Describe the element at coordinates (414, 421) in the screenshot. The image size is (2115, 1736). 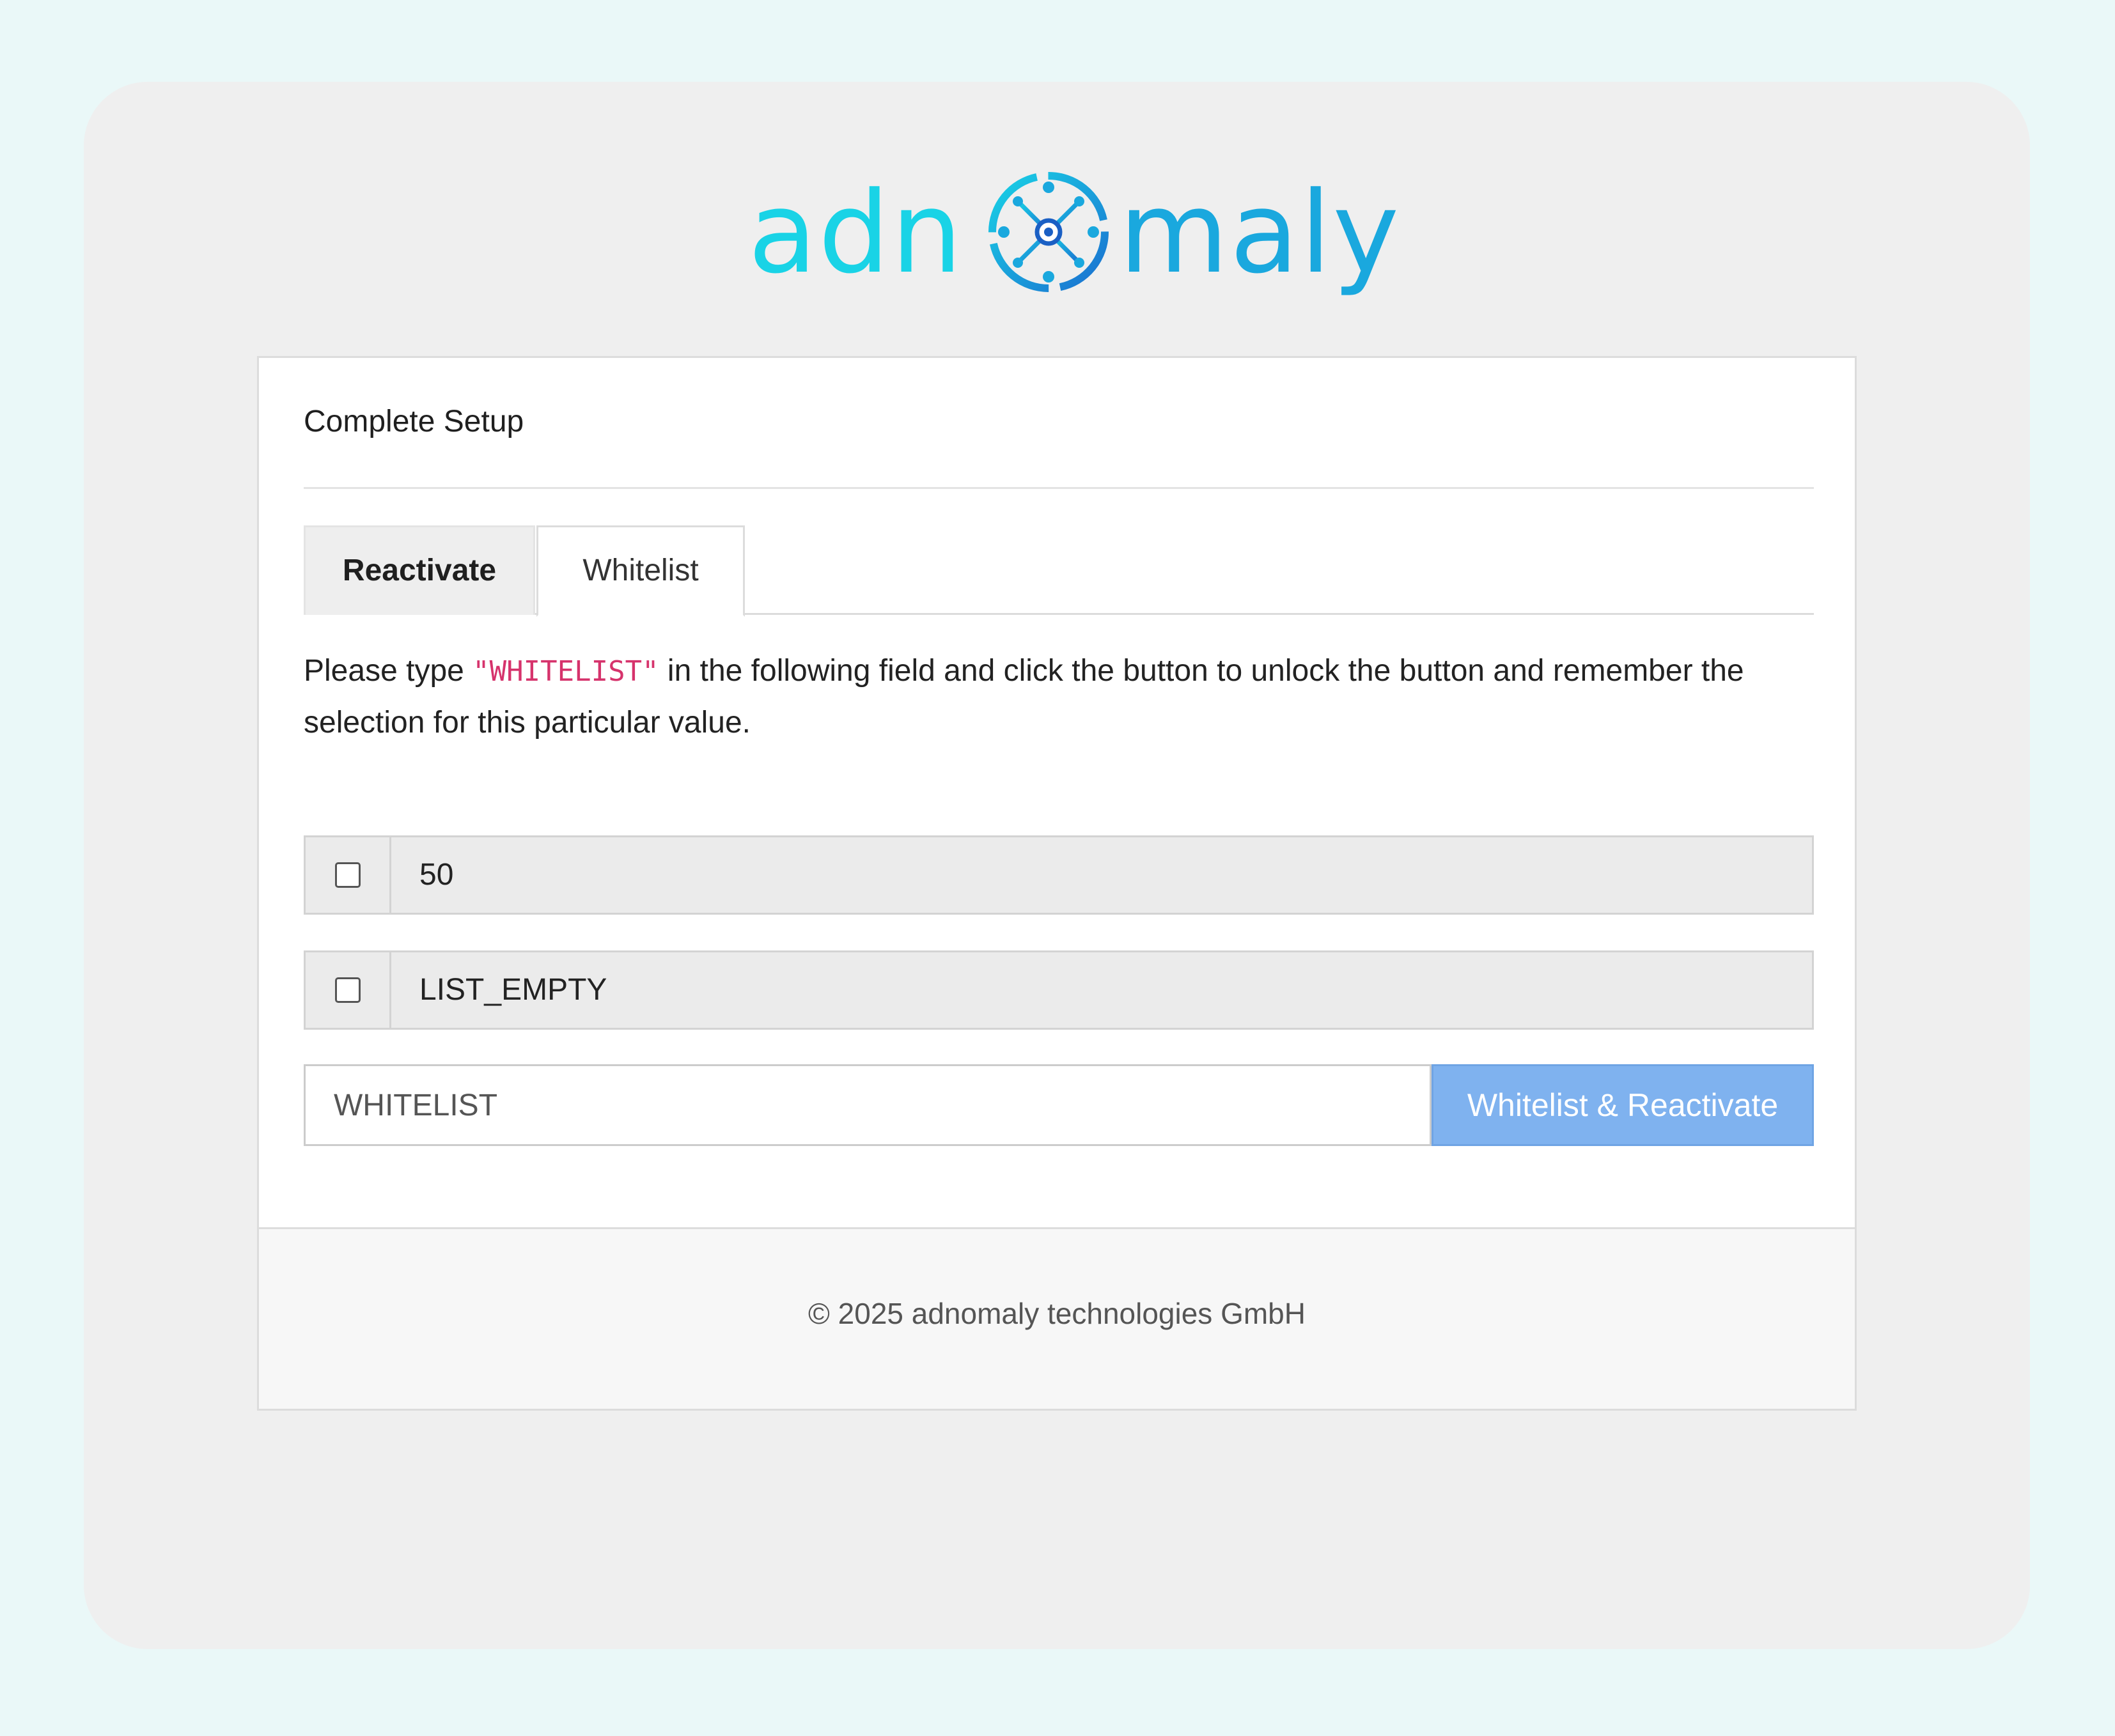
I see `card-title: Complete Setup` at that location.